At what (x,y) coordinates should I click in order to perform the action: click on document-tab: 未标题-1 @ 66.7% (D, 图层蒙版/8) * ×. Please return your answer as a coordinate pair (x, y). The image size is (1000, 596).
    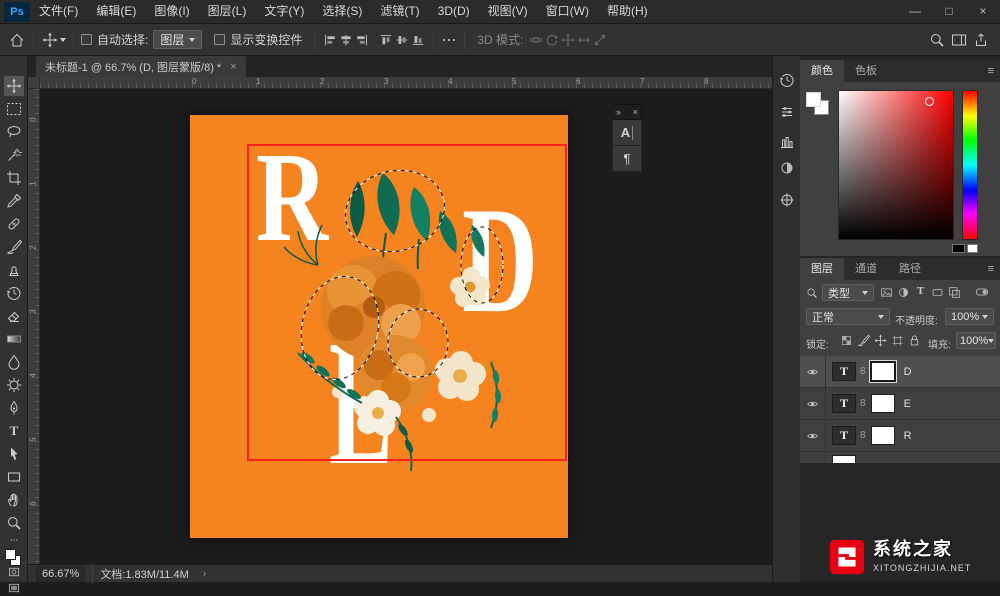
    Looking at the image, I should click on (141, 66).